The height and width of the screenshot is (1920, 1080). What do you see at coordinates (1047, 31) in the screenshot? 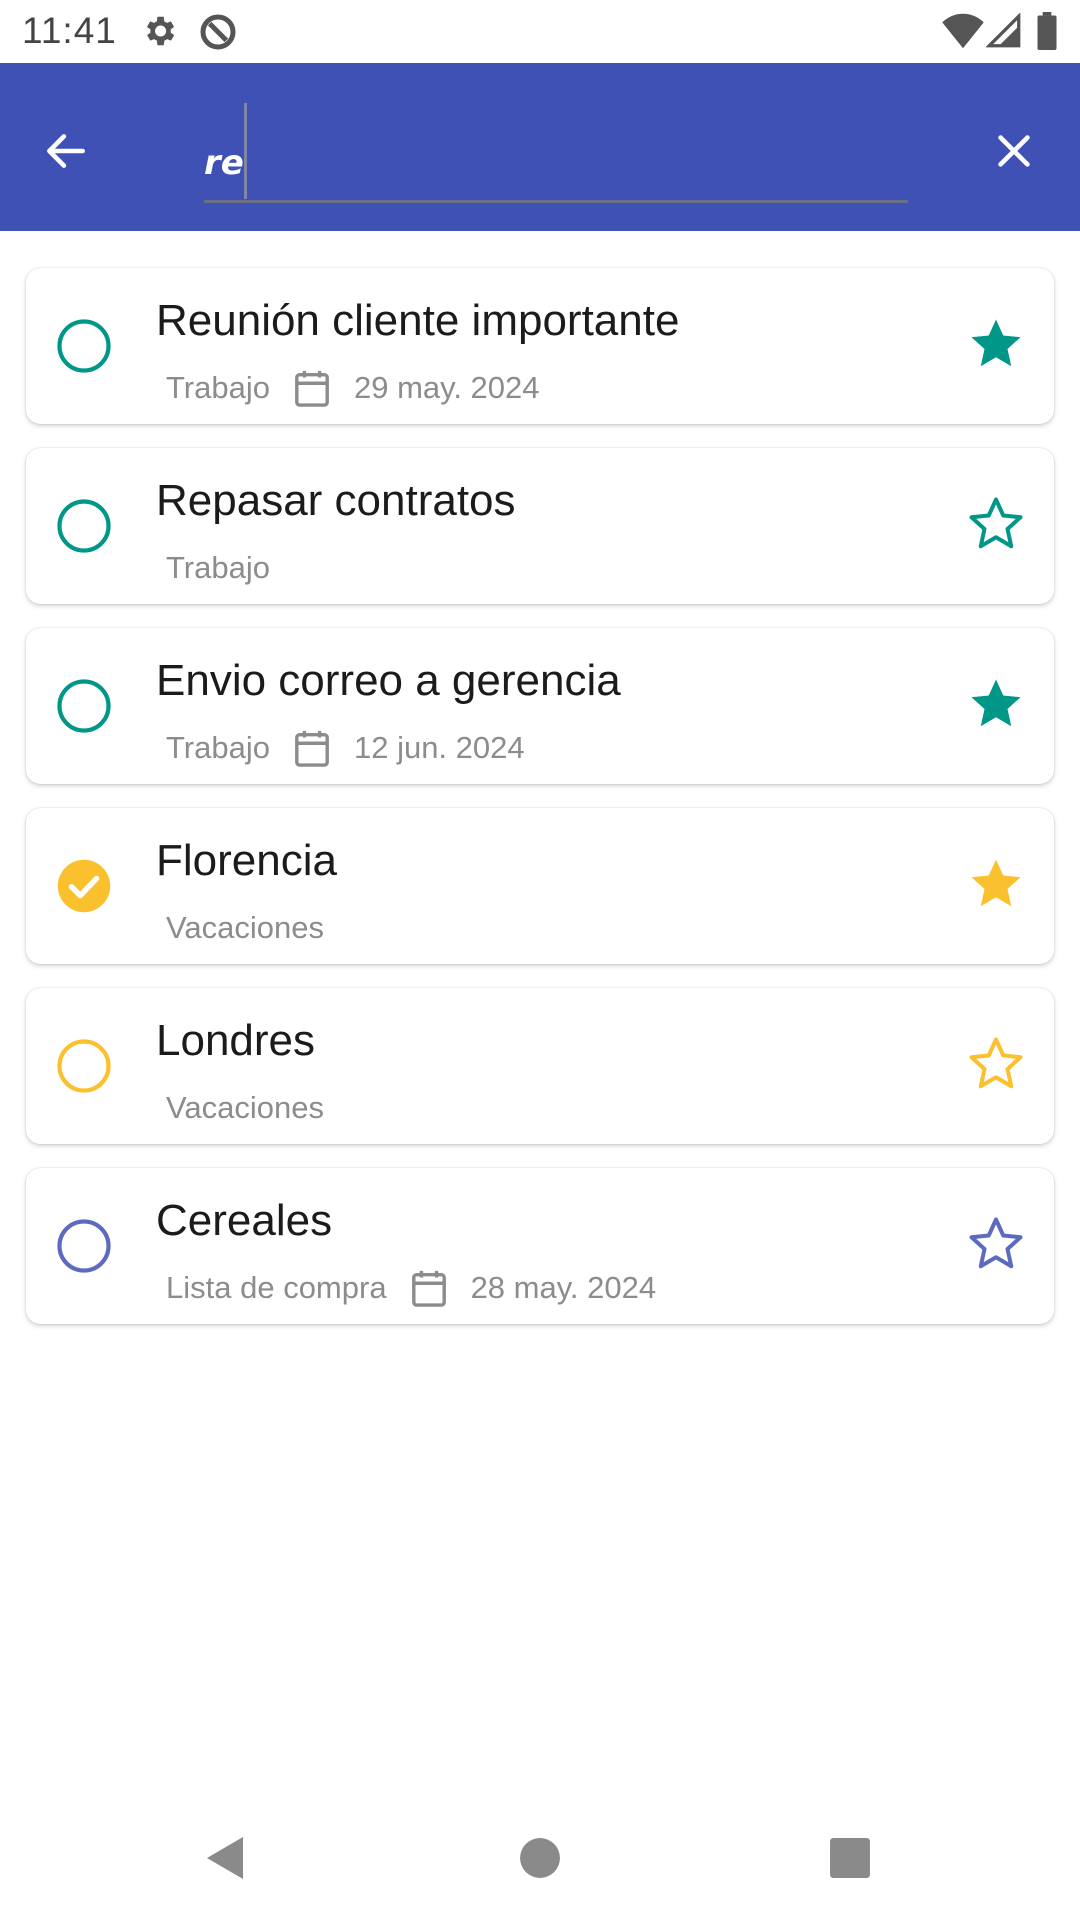
I see `battery-icon` at bounding box center [1047, 31].